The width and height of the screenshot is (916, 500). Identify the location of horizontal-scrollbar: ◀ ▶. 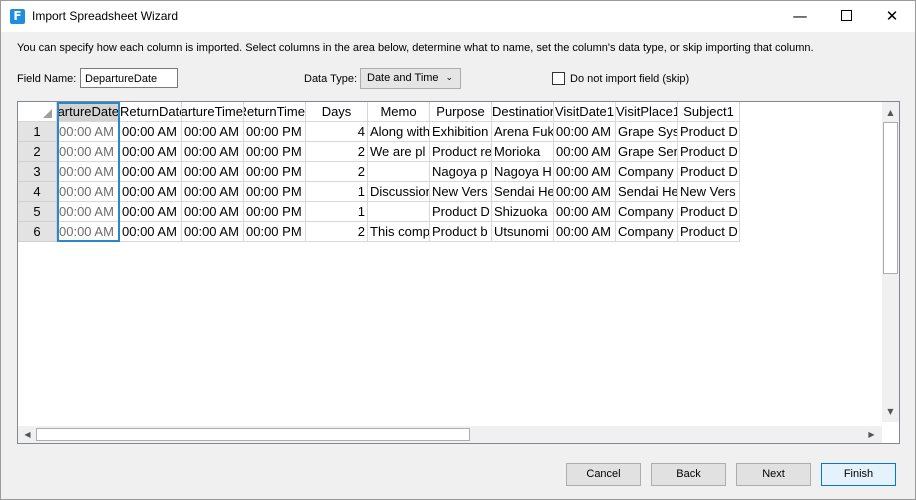
(450, 434).